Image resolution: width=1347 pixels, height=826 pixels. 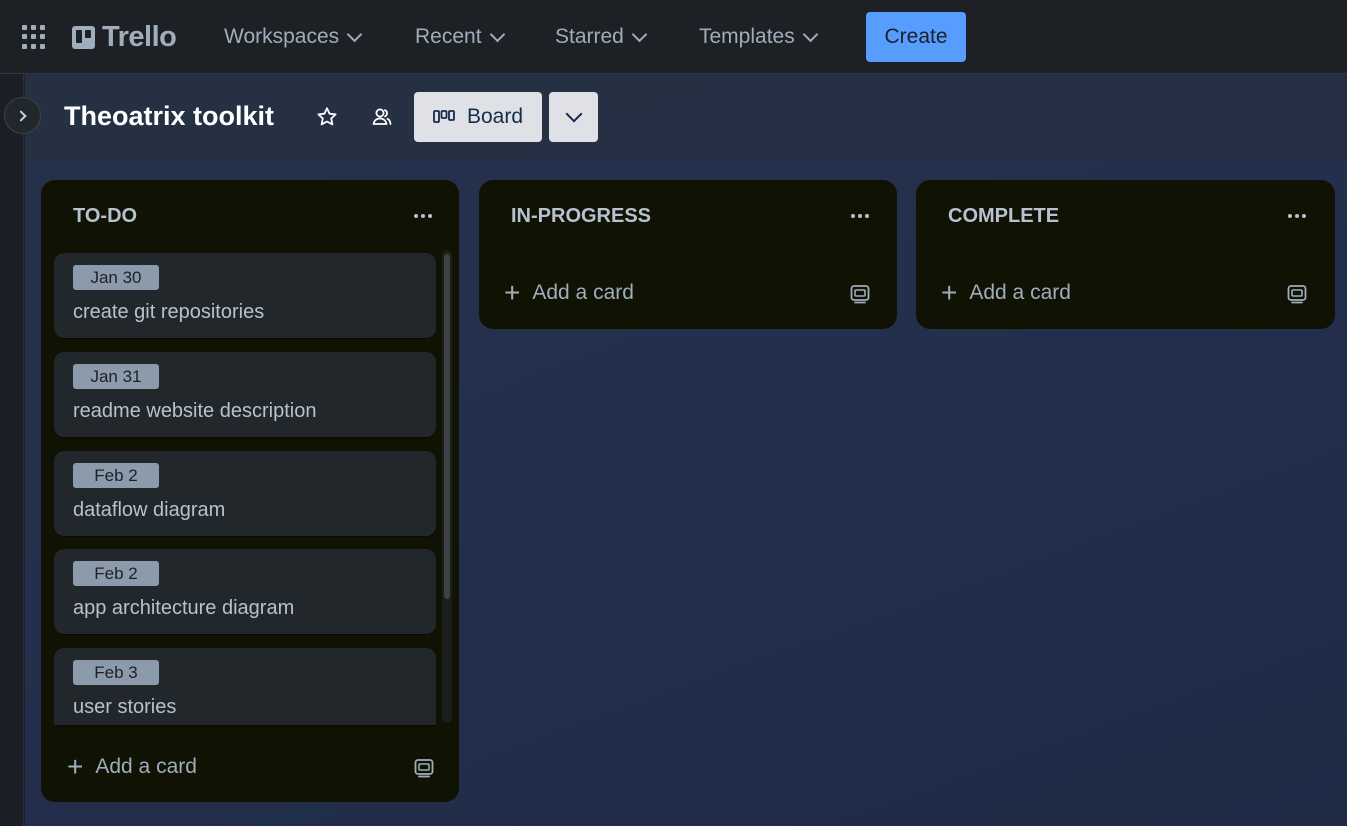 I want to click on list-complete: COMPLETE + Add a card, so click(x=1125, y=254).